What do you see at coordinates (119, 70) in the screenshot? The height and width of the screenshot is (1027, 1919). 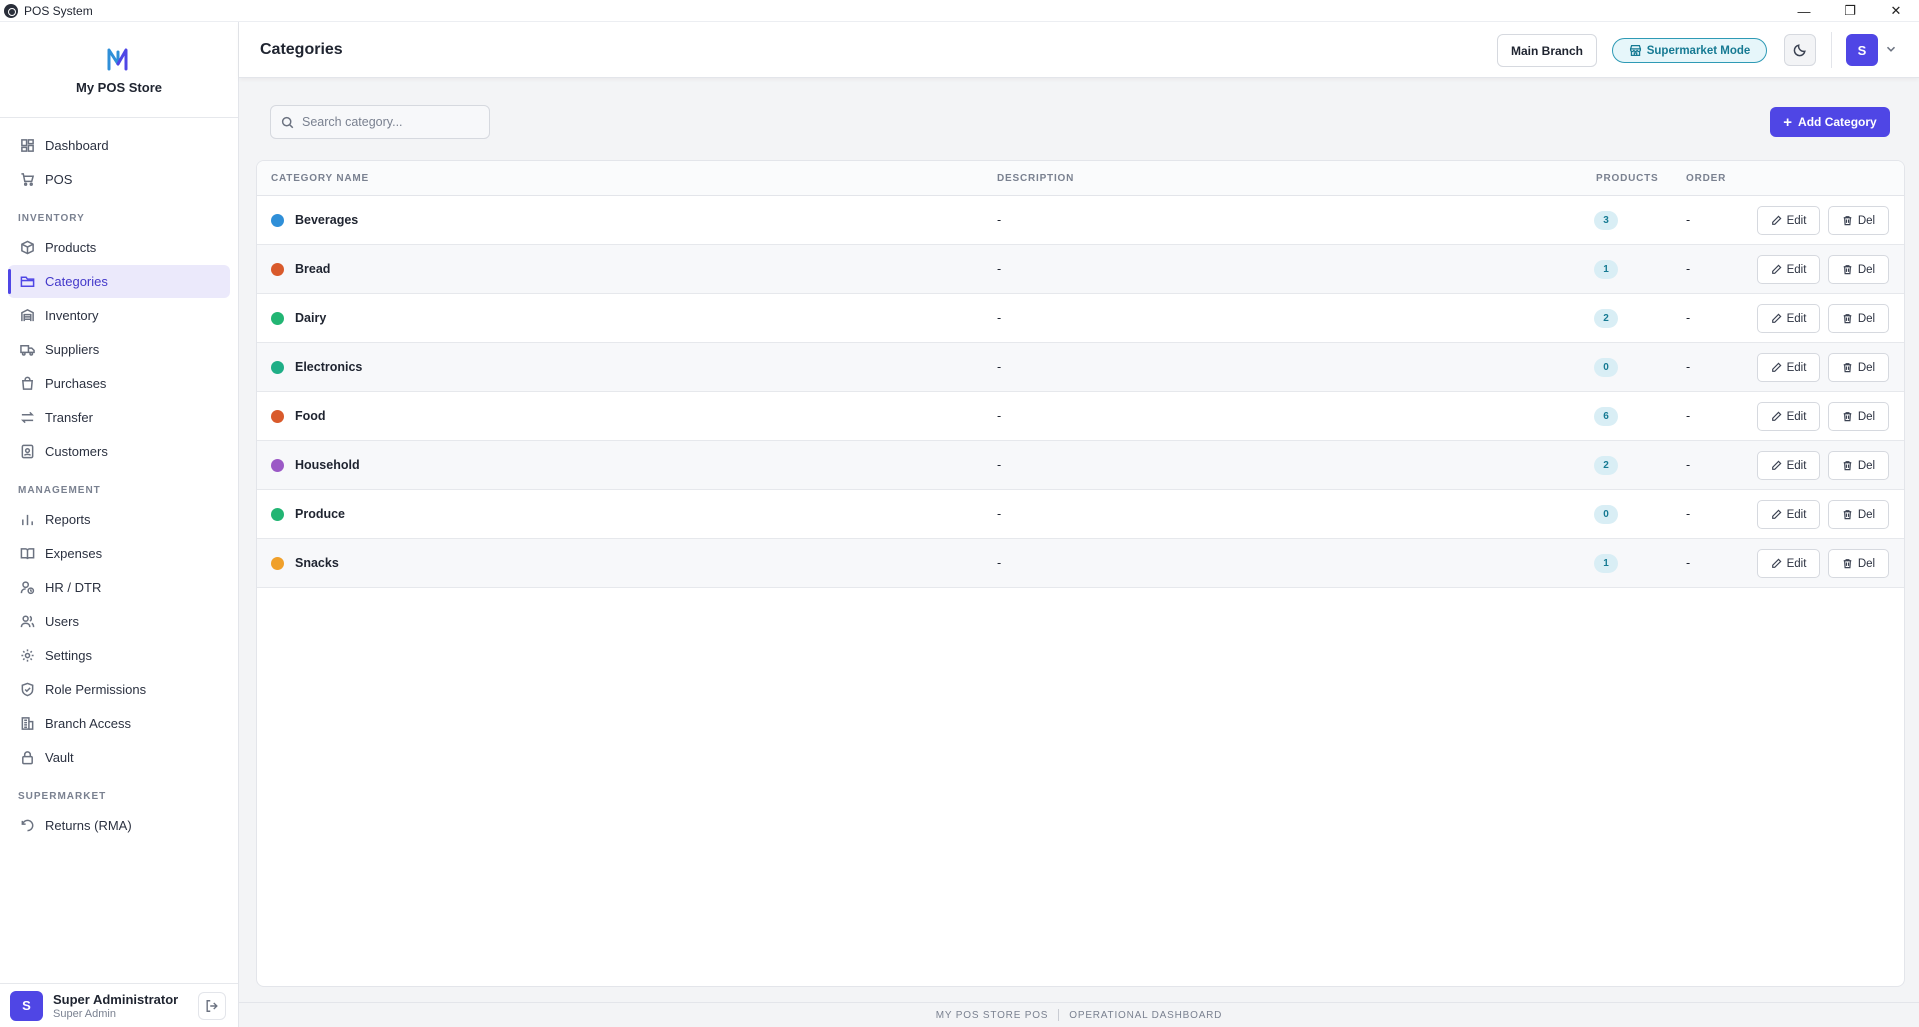 I see `brand: My POS Store` at bounding box center [119, 70].